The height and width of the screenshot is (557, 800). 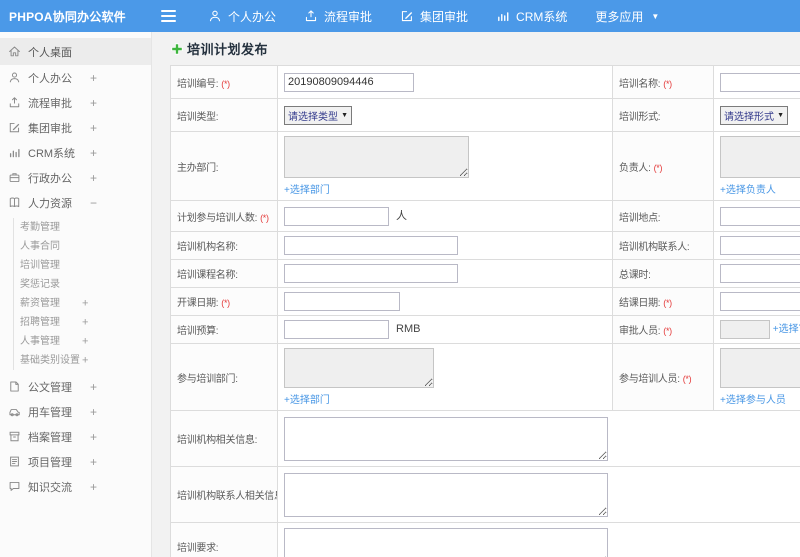 I want to click on org-info-textarea, so click(x=446, y=438).